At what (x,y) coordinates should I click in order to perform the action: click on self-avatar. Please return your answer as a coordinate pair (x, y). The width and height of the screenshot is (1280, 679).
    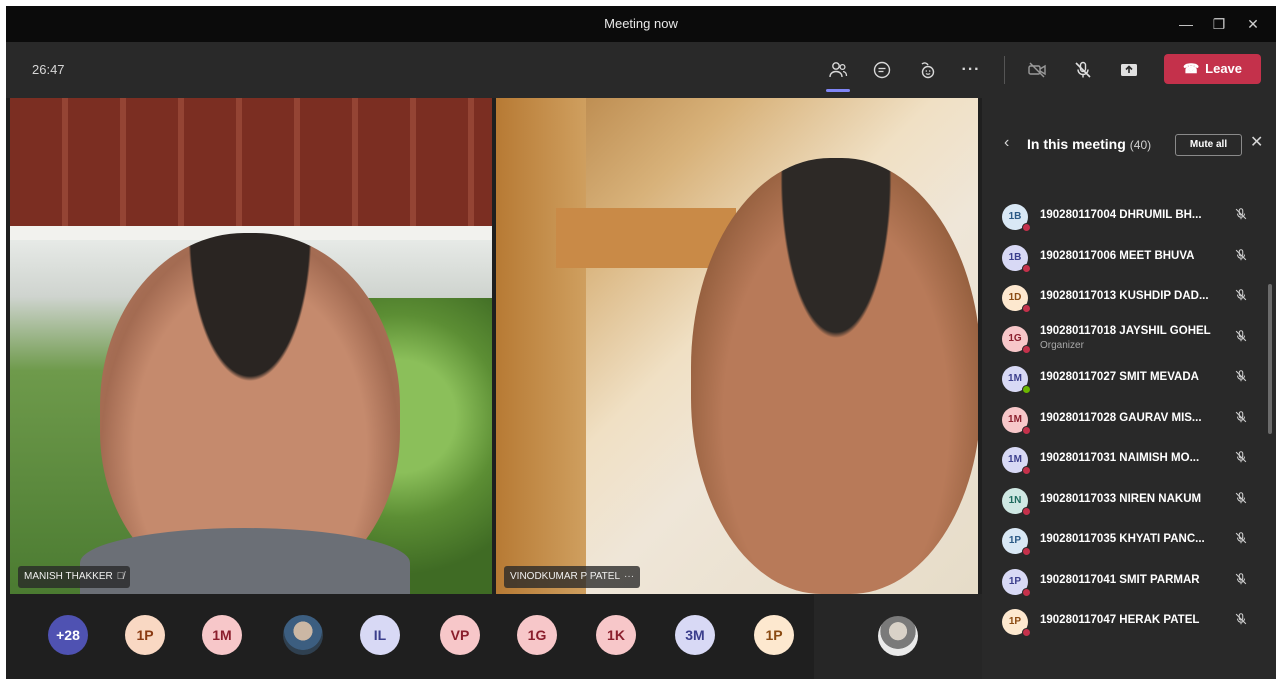
    Looking at the image, I should click on (898, 636).